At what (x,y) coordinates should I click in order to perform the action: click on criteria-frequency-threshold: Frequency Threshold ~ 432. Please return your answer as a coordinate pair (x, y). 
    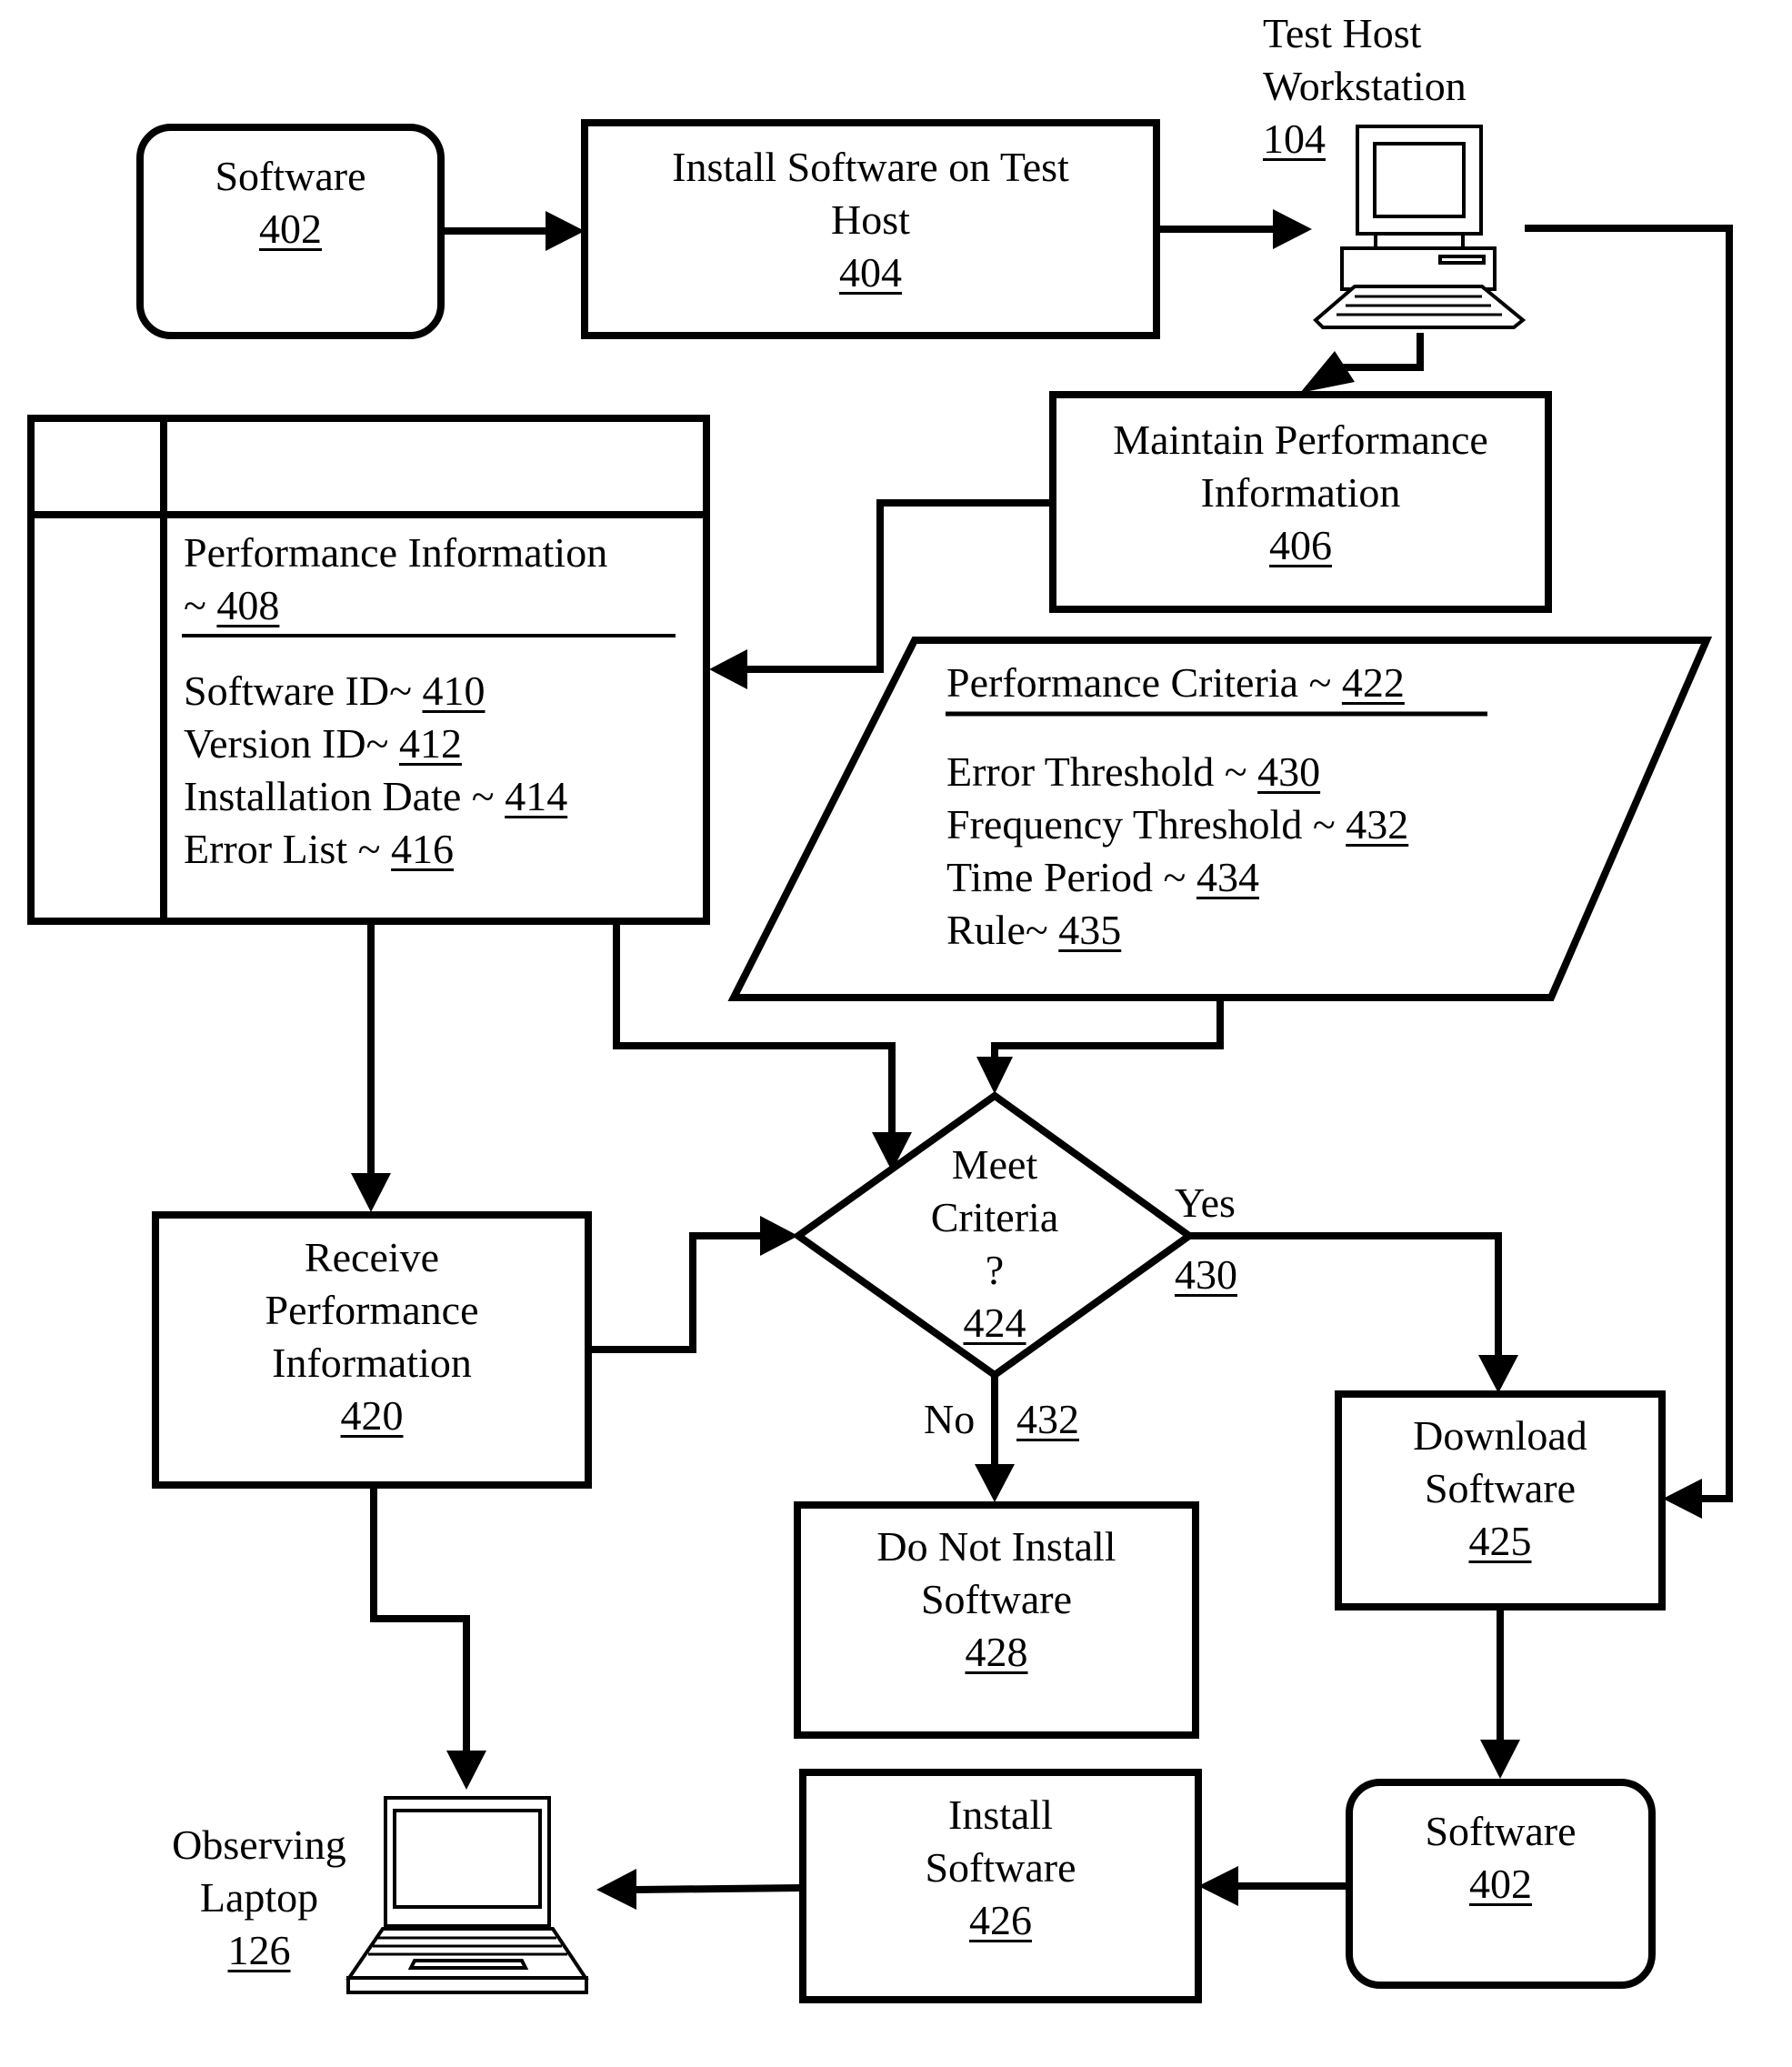
    Looking at the image, I should click on (1177, 824).